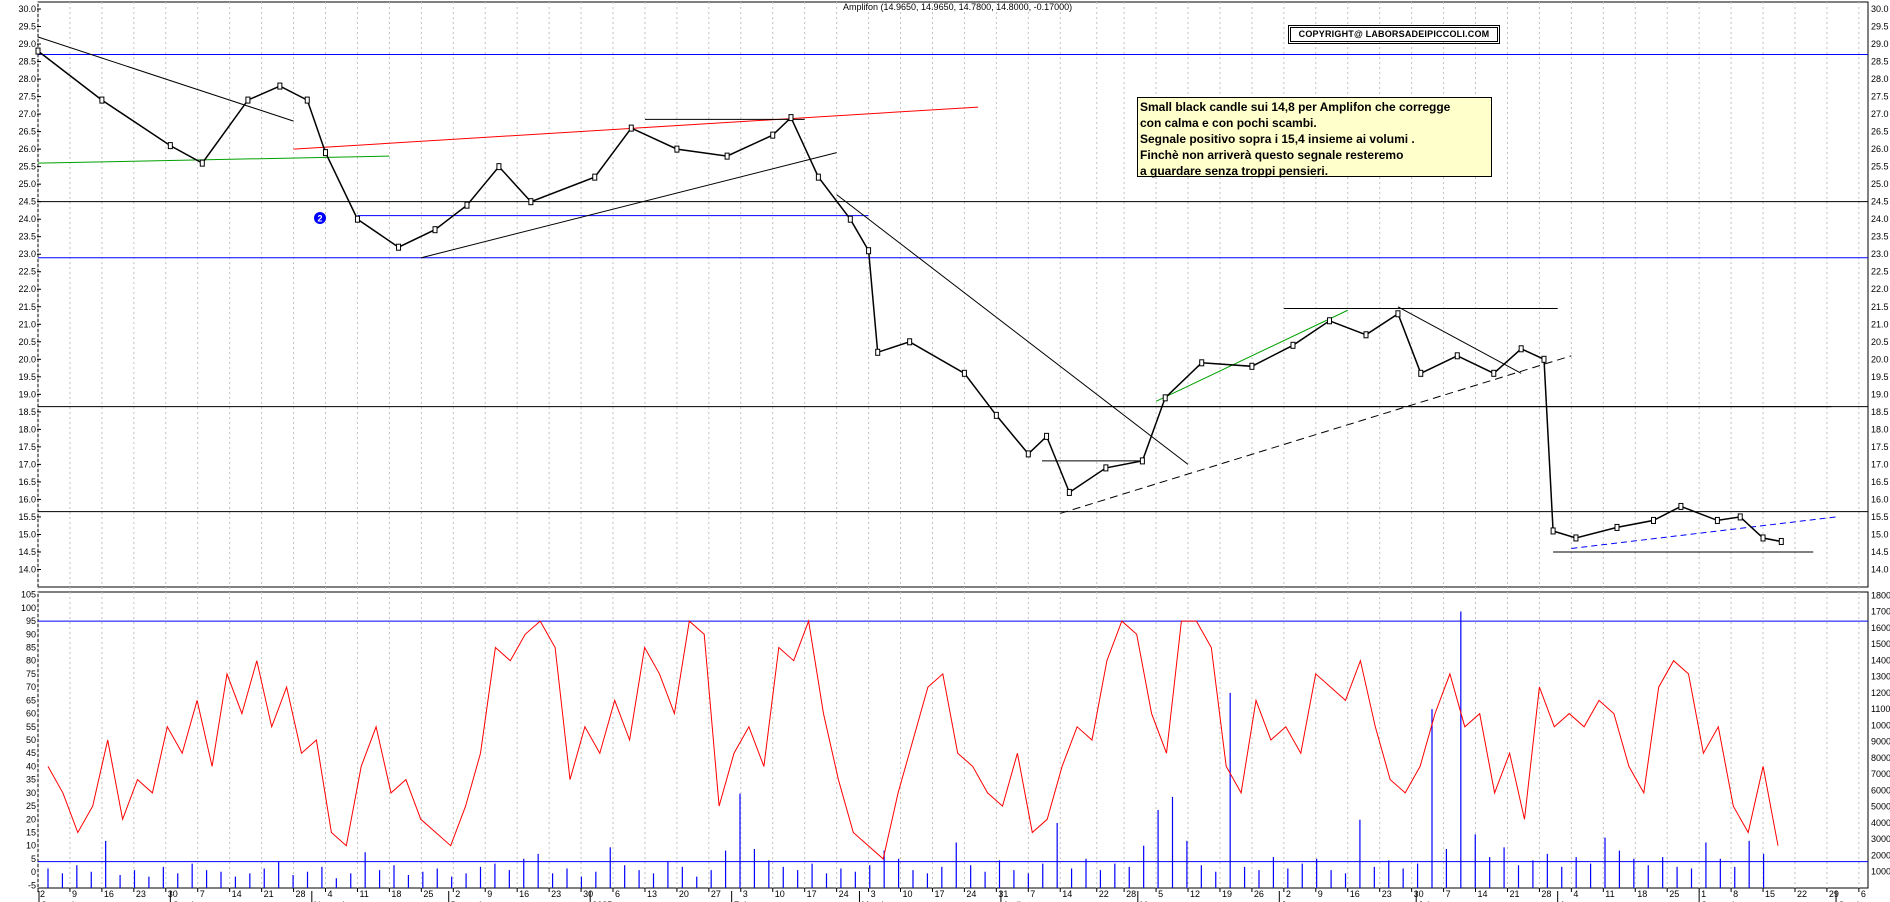  What do you see at coordinates (1880, 412) in the screenshot?
I see `price-y-label-right: 18.5` at bounding box center [1880, 412].